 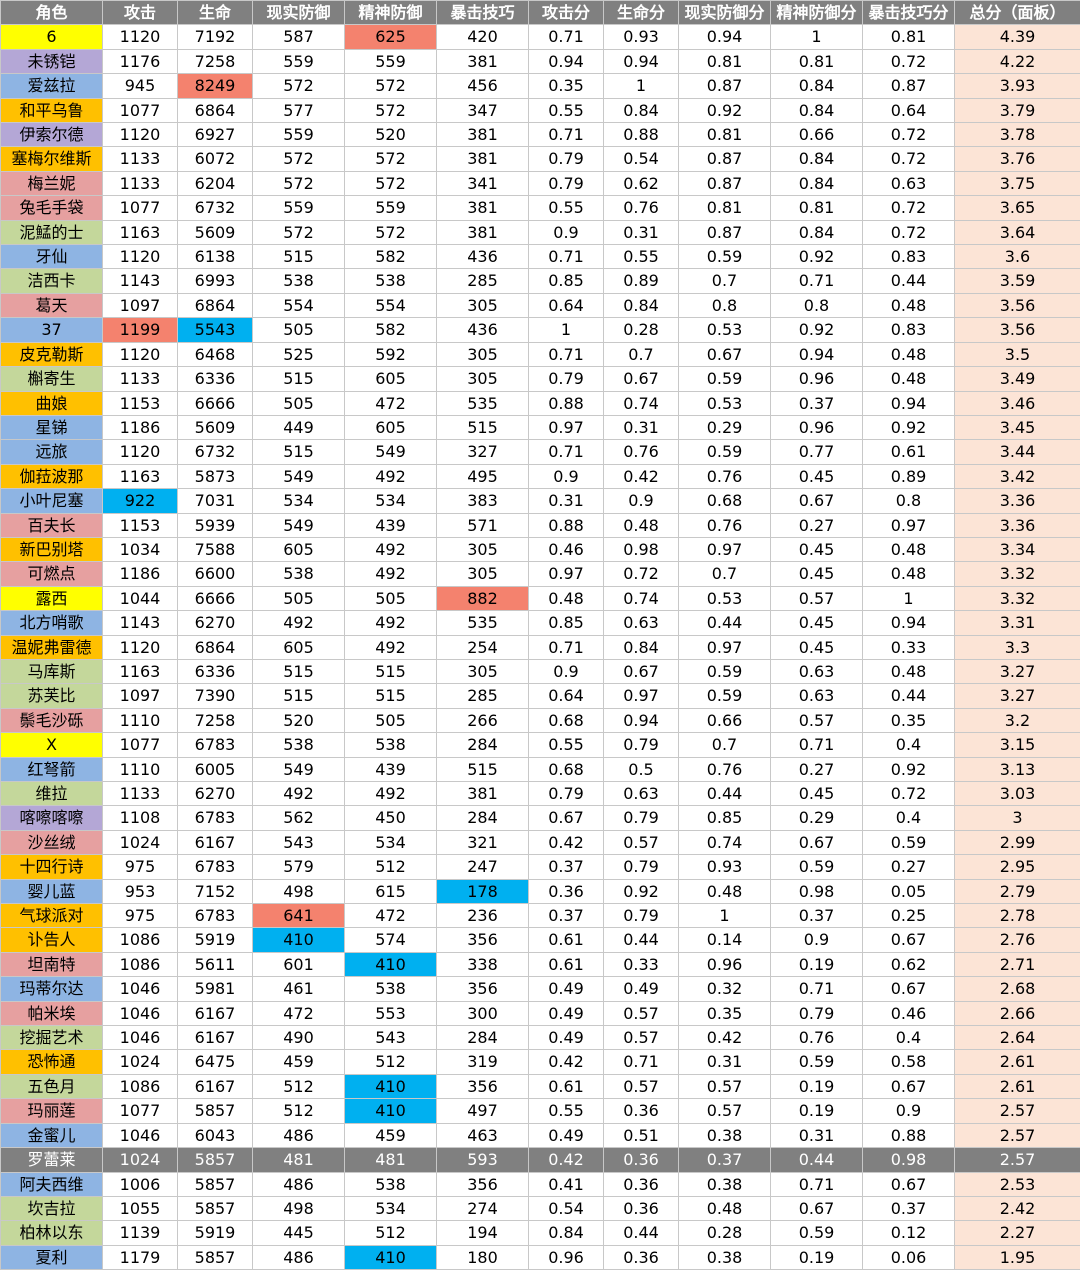 What do you see at coordinates (908, 1184) in the screenshot?
I see `stat-cell: 0.67` at bounding box center [908, 1184].